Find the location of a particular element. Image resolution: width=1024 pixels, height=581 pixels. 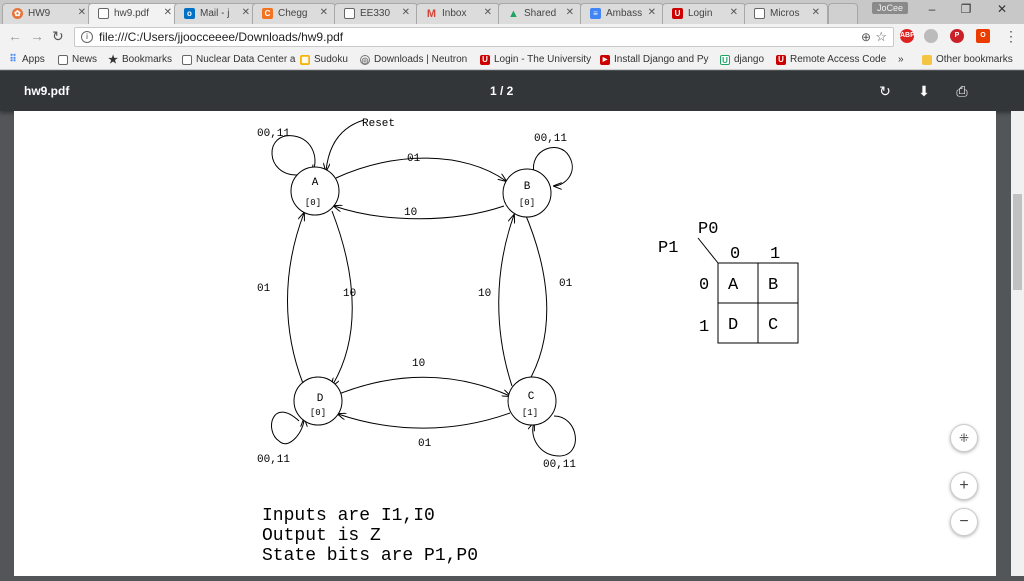

menu-icon: ⋮ is located at coordinates (1011, 36).